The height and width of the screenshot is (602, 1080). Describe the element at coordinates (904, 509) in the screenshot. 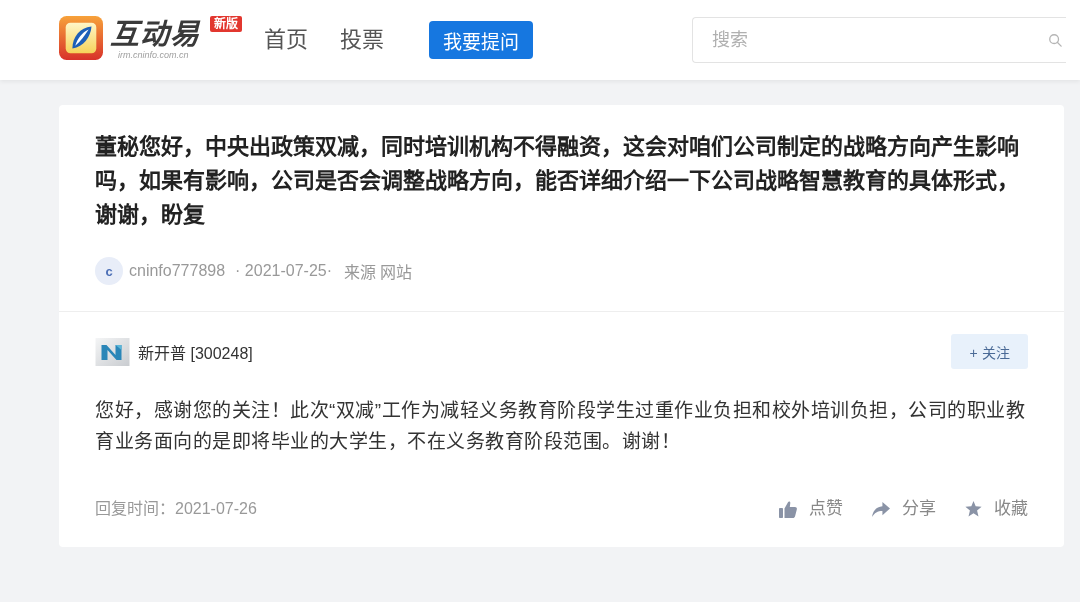

I see `share-button: 分享` at that location.